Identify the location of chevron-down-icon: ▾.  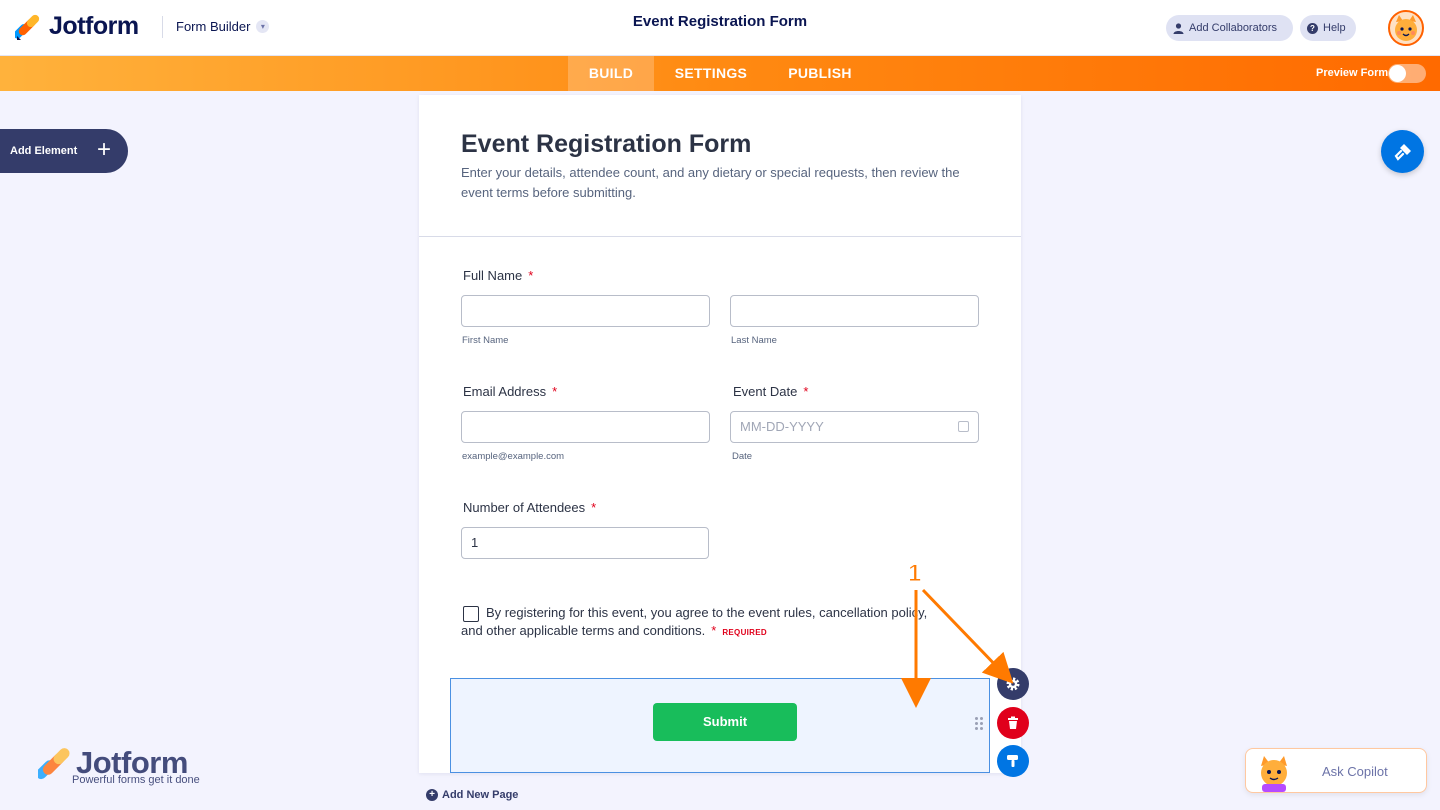
(263, 26).